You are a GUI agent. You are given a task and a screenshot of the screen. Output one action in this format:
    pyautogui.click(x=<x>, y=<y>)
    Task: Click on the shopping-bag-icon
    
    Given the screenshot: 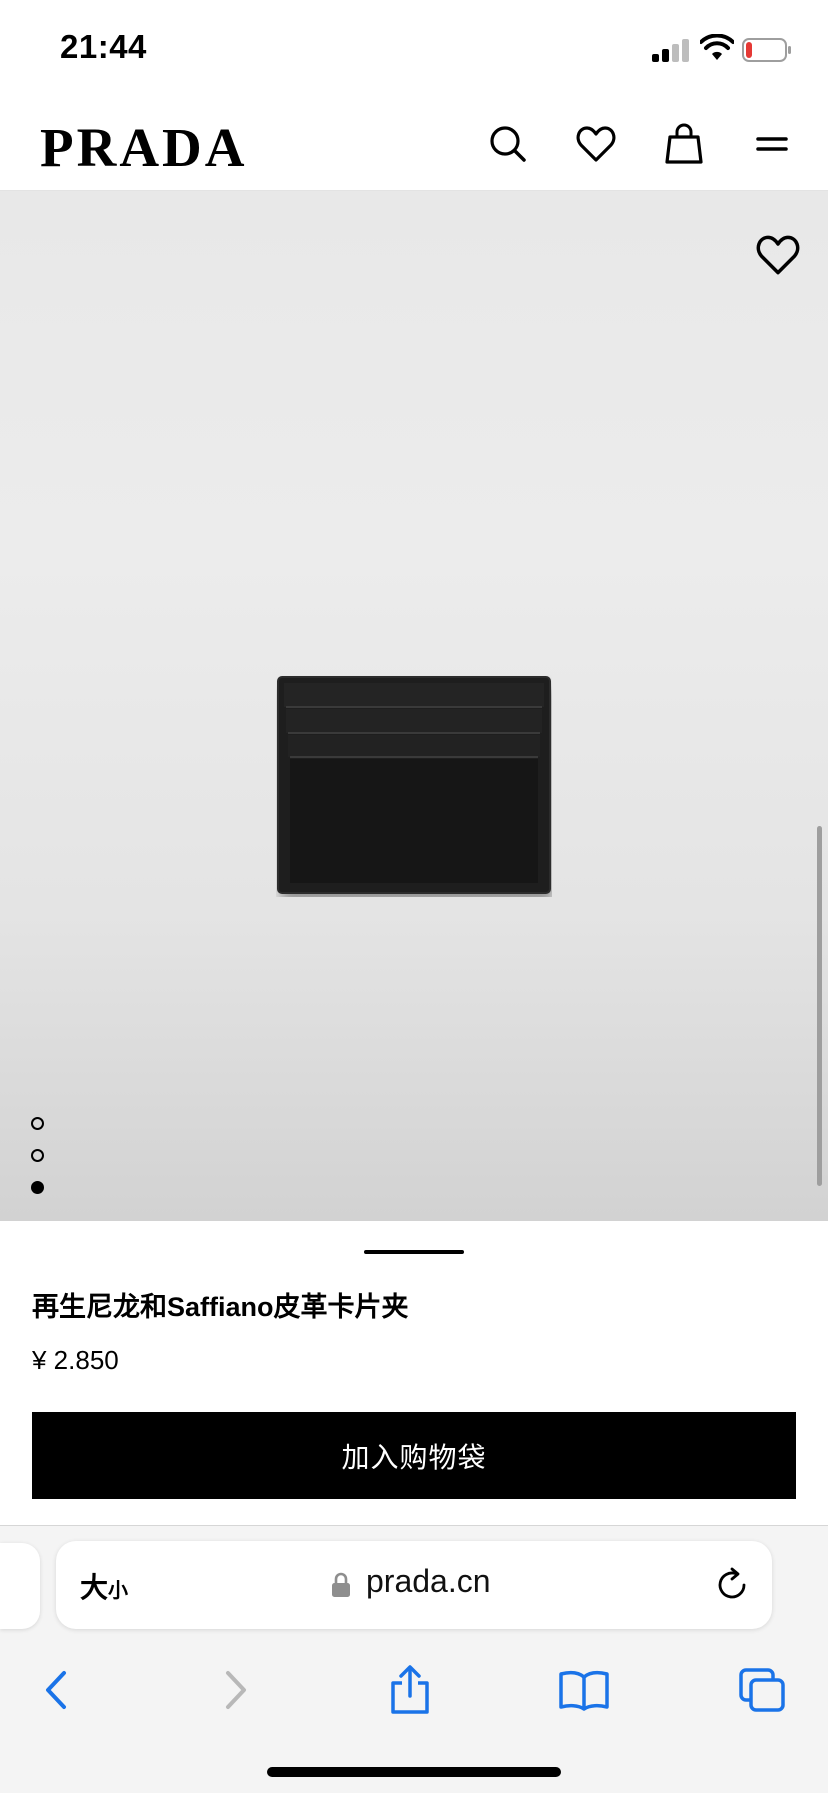 What is the action you would take?
    pyautogui.click(x=684, y=144)
    